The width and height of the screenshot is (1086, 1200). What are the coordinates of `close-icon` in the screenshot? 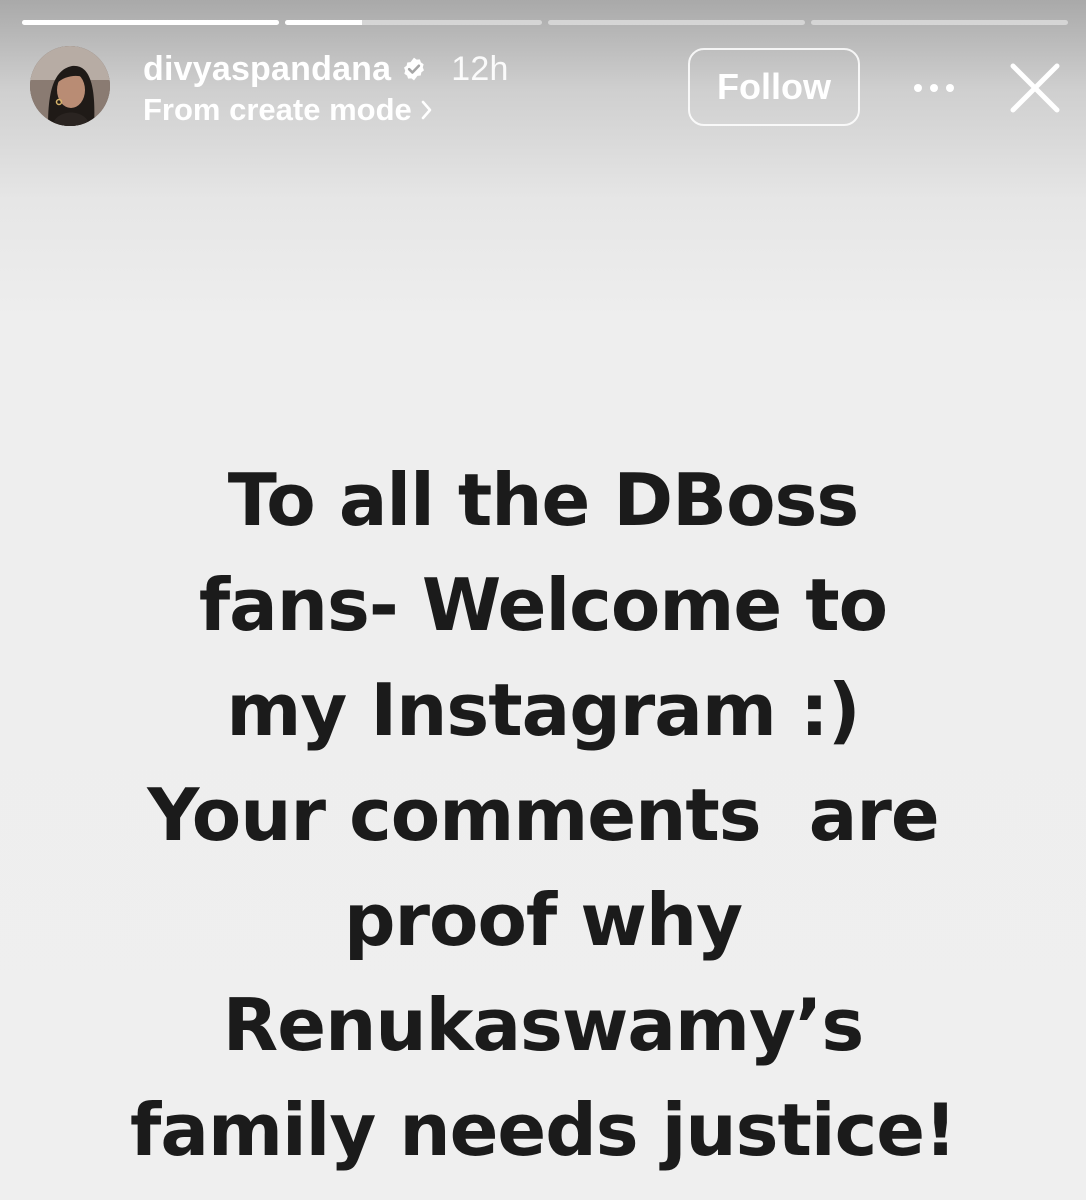 It's located at (1035, 88).